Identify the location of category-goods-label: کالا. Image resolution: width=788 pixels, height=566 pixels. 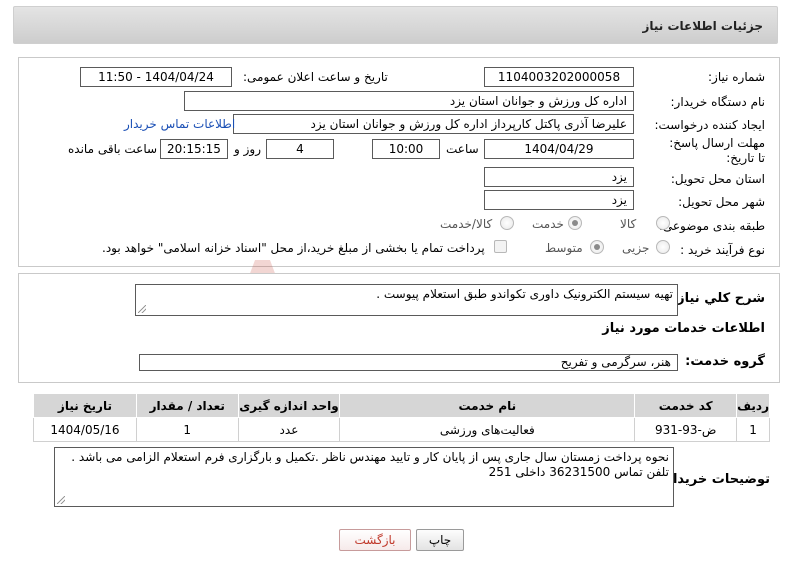
(628, 224).